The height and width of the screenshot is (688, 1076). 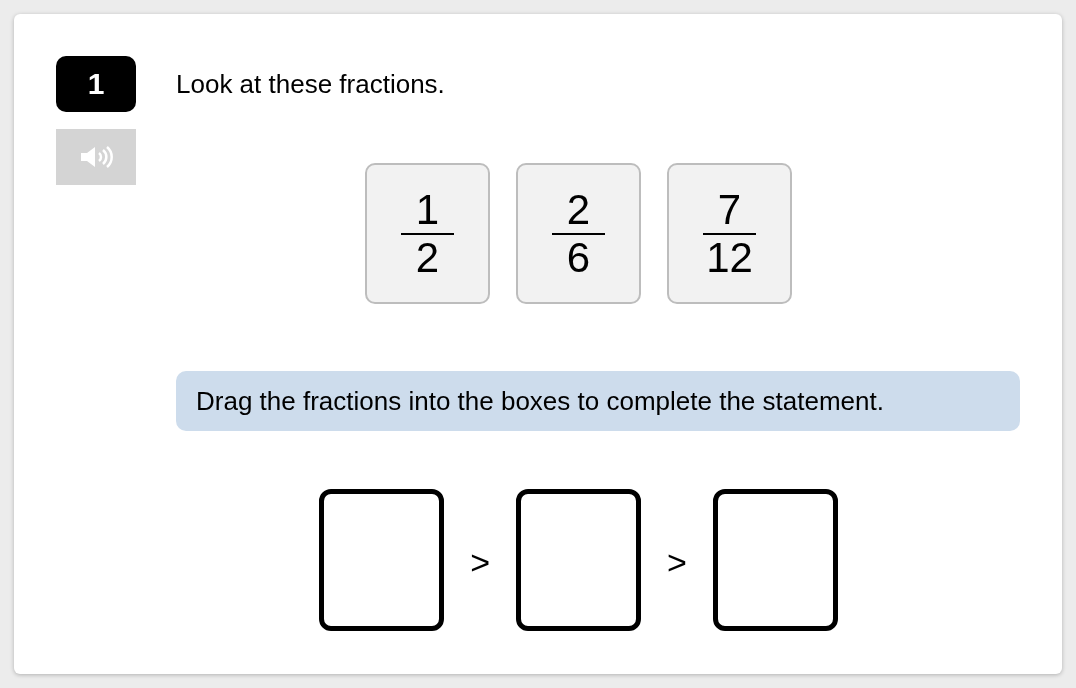 What do you see at coordinates (96, 157) in the screenshot?
I see `speaker-icon` at bounding box center [96, 157].